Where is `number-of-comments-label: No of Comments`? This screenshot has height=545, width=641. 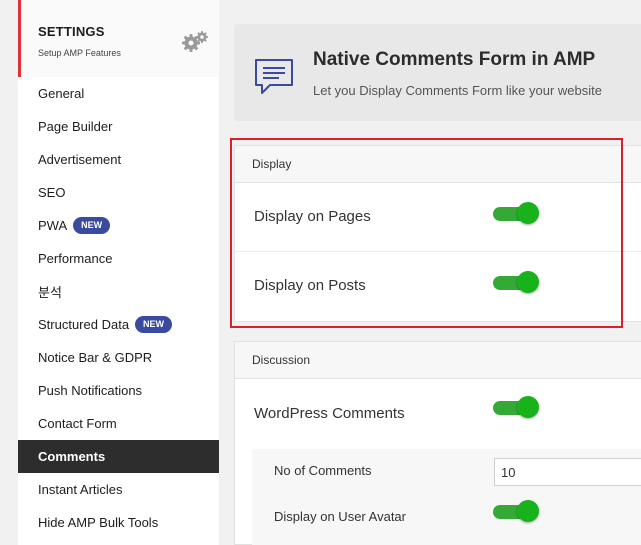 number-of-comments-label: No of Comments is located at coordinates (323, 470).